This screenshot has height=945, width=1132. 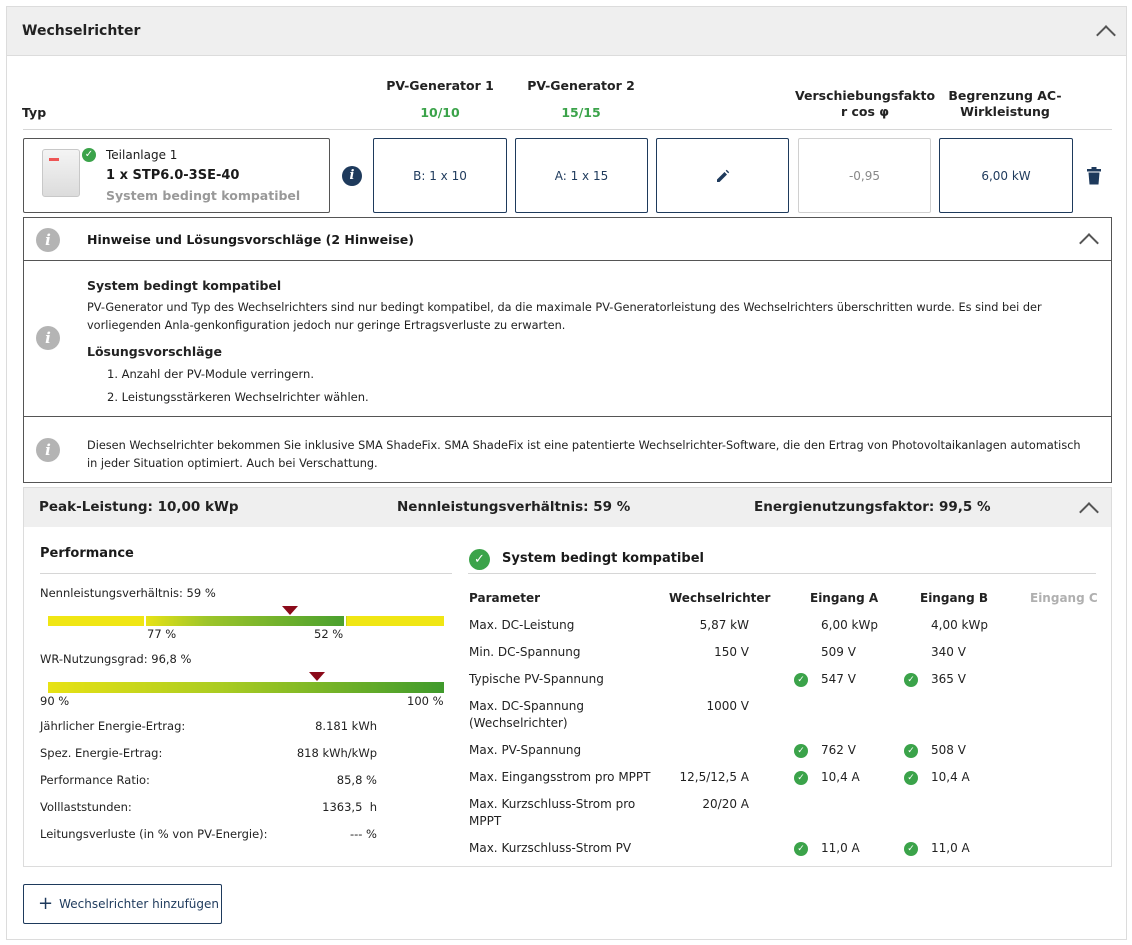 I want to click on hints-divider, so click(x=567, y=416).